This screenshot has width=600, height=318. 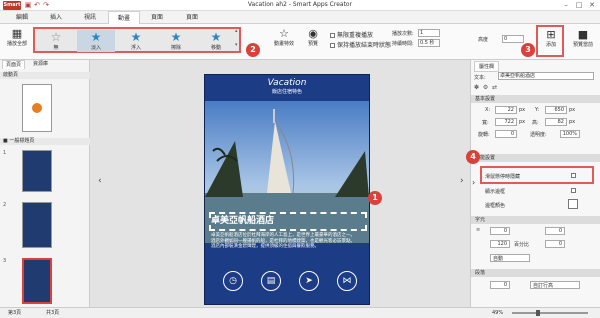 What do you see at coordinates (510, 258) in the screenshot?
I see `align-select: 自動` at bounding box center [510, 258].